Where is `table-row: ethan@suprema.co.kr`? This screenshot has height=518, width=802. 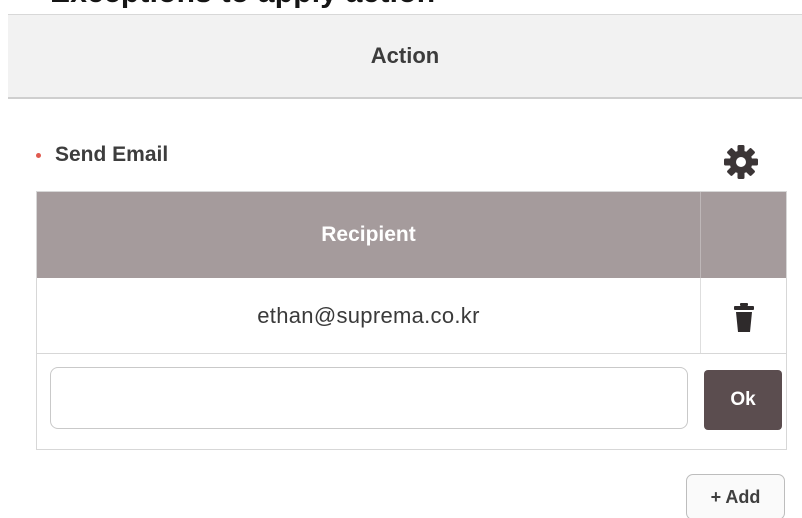 table-row: ethan@suprema.co.kr is located at coordinates (411, 316).